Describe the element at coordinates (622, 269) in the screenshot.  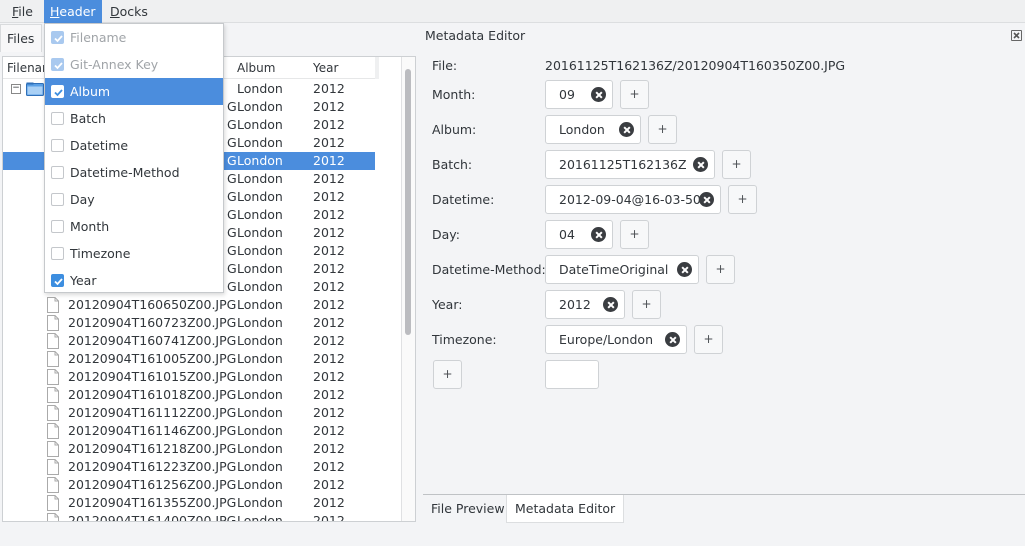
I see `field-value-input: DateTimeOriginal` at that location.